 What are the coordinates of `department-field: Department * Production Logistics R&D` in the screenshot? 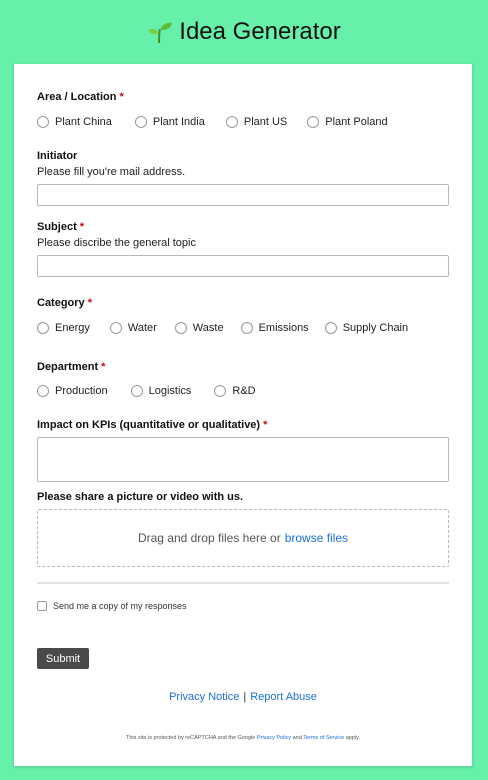 It's located at (243, 379).